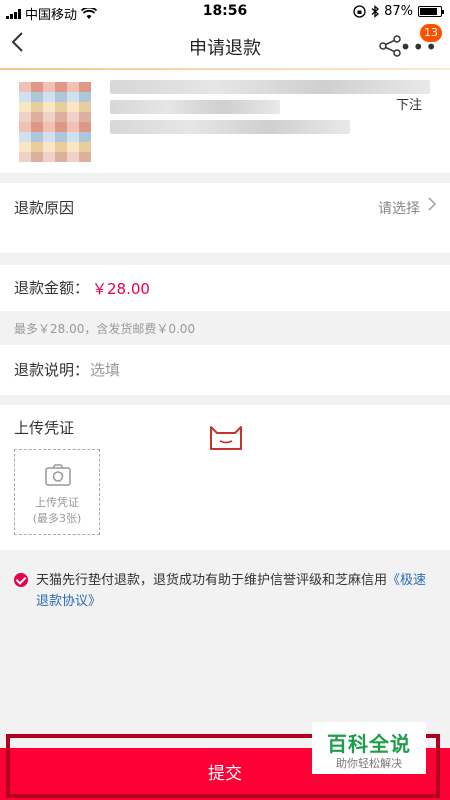 The image size is (450, 800). Describe the element at coordinates (225, 370) in the screenshot. I see `refund-desc-row: 退款说明： 选填` at that location.